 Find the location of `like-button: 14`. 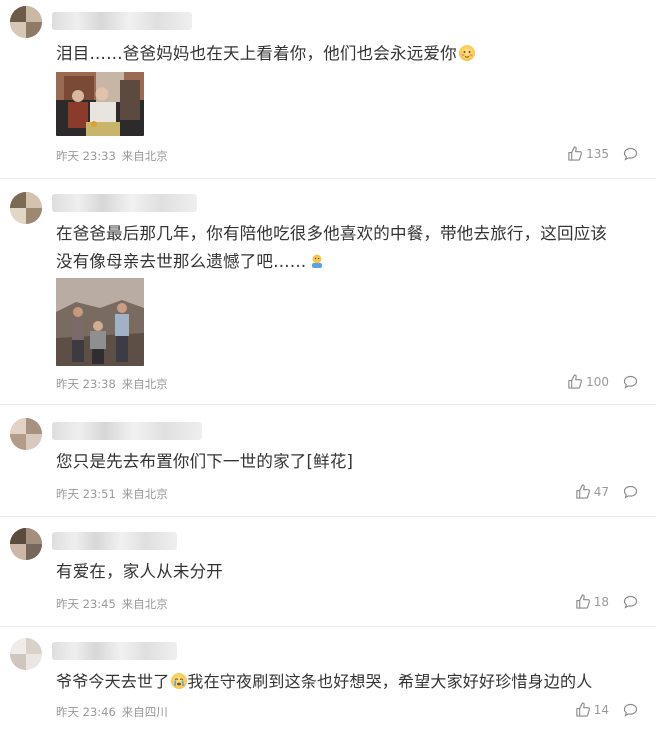

like-button: 14 is located at coordinates (592, 709).